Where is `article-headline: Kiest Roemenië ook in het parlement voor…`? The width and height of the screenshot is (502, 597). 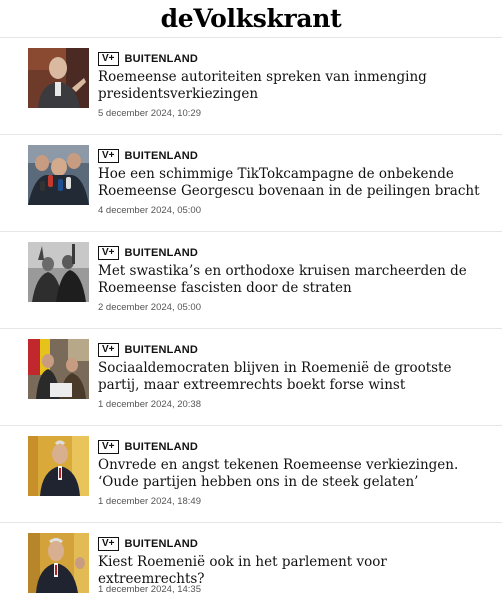 article-headline: Kiest Roemenië ook in het parlement voor… is located at coordinates (295, 571).